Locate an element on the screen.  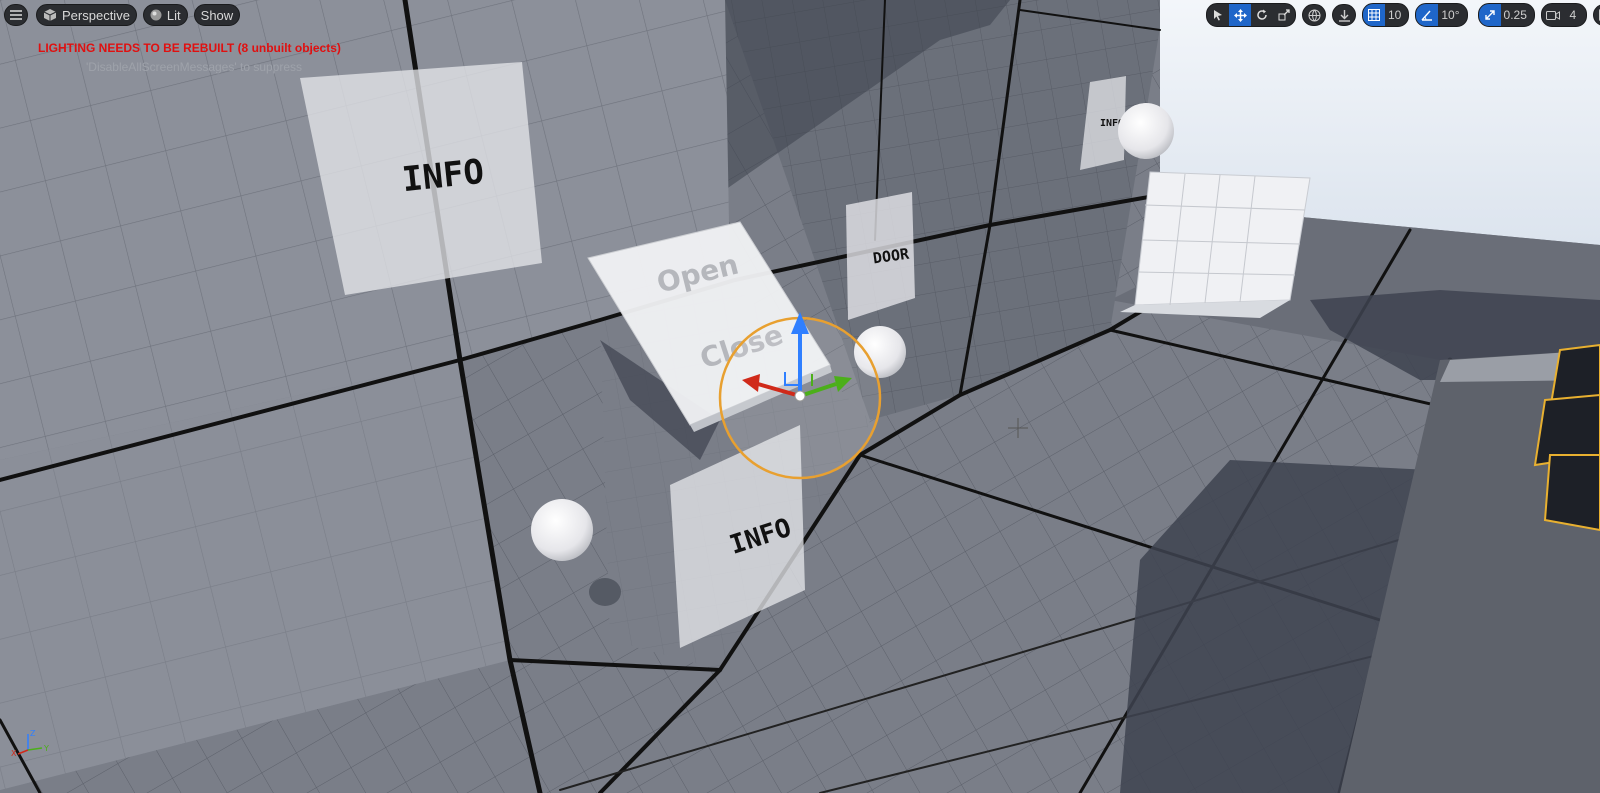
camera-speed-button is located at coordinates (1553, 15).